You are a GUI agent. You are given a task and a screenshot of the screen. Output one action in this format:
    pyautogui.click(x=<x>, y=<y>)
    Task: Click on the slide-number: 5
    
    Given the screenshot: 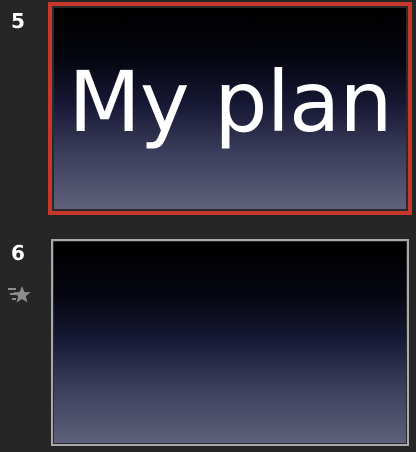 What is the action you would take?
    pyautogui.click(x=18, y=21)
    